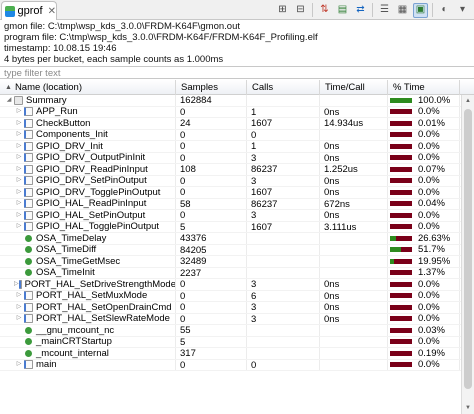 This screenshot has width=474, height=414. Describe the element at coordinates (283, 364) in the screenshot. I see `calls-cell: 0` at that location.